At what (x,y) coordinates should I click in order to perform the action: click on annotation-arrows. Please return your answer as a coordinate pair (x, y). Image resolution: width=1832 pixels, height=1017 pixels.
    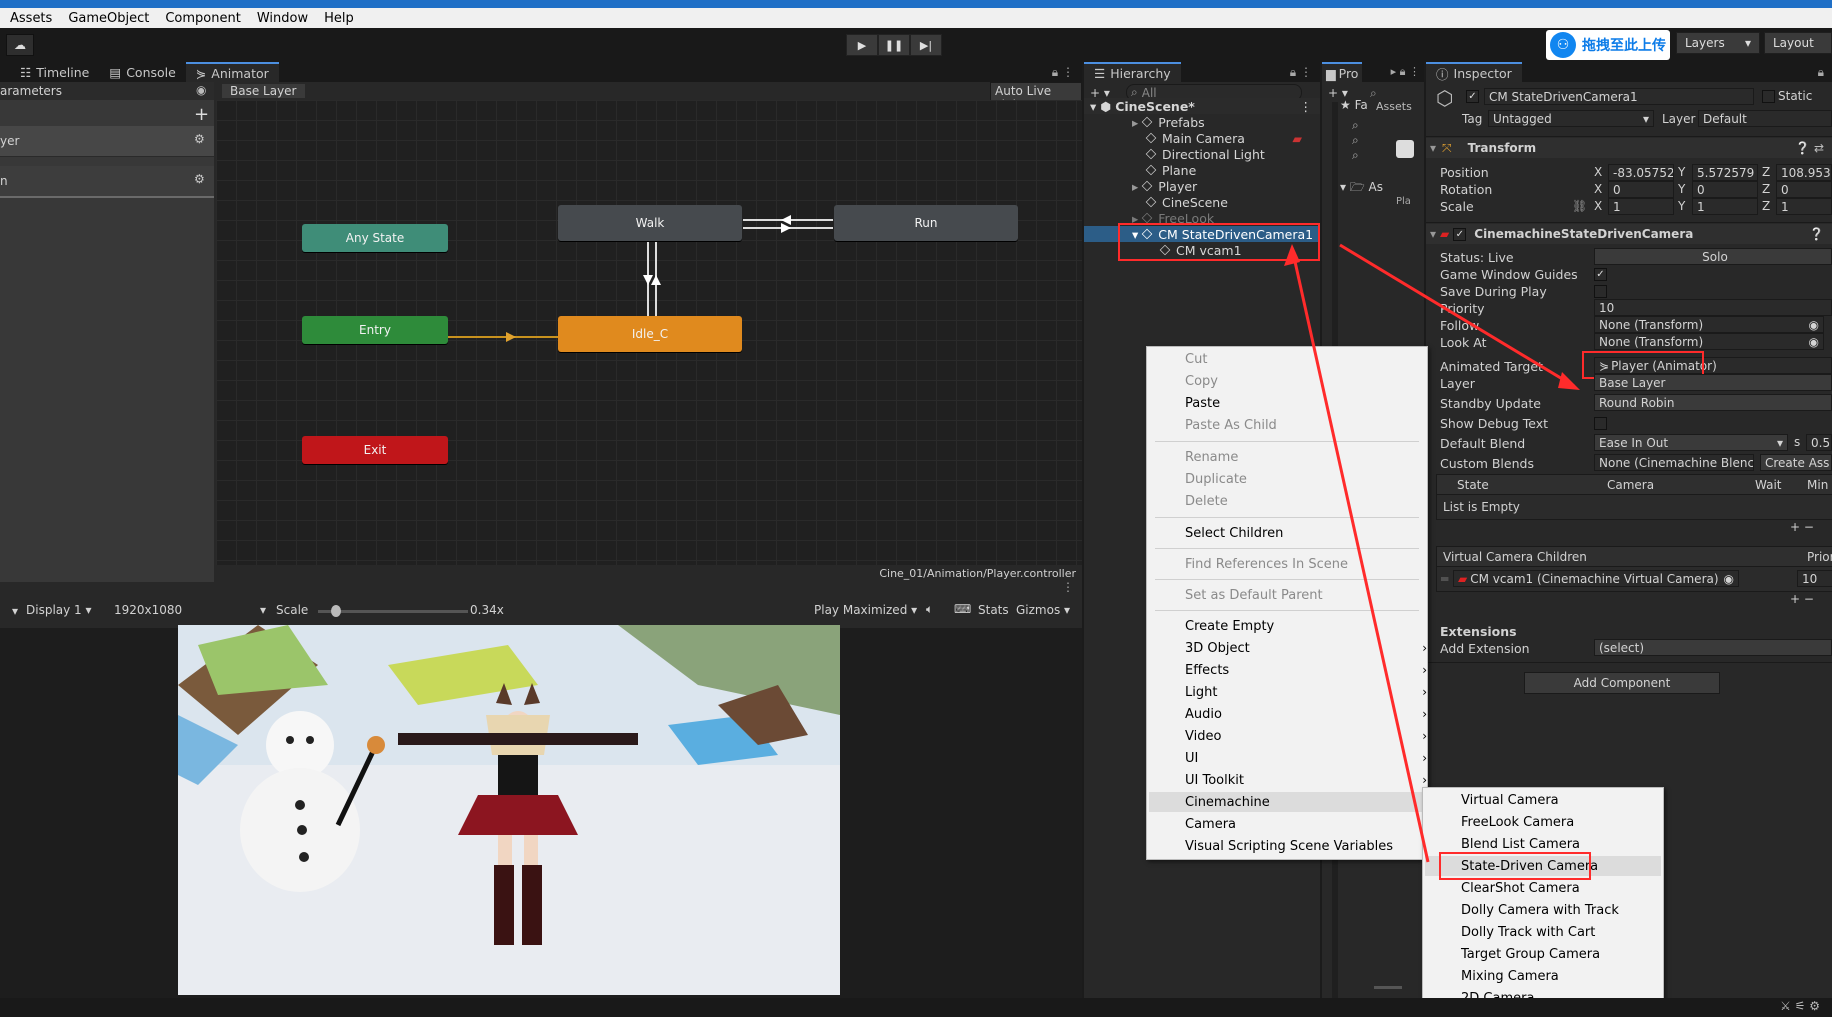
    Looking at the image, I should click on (1432, 553).